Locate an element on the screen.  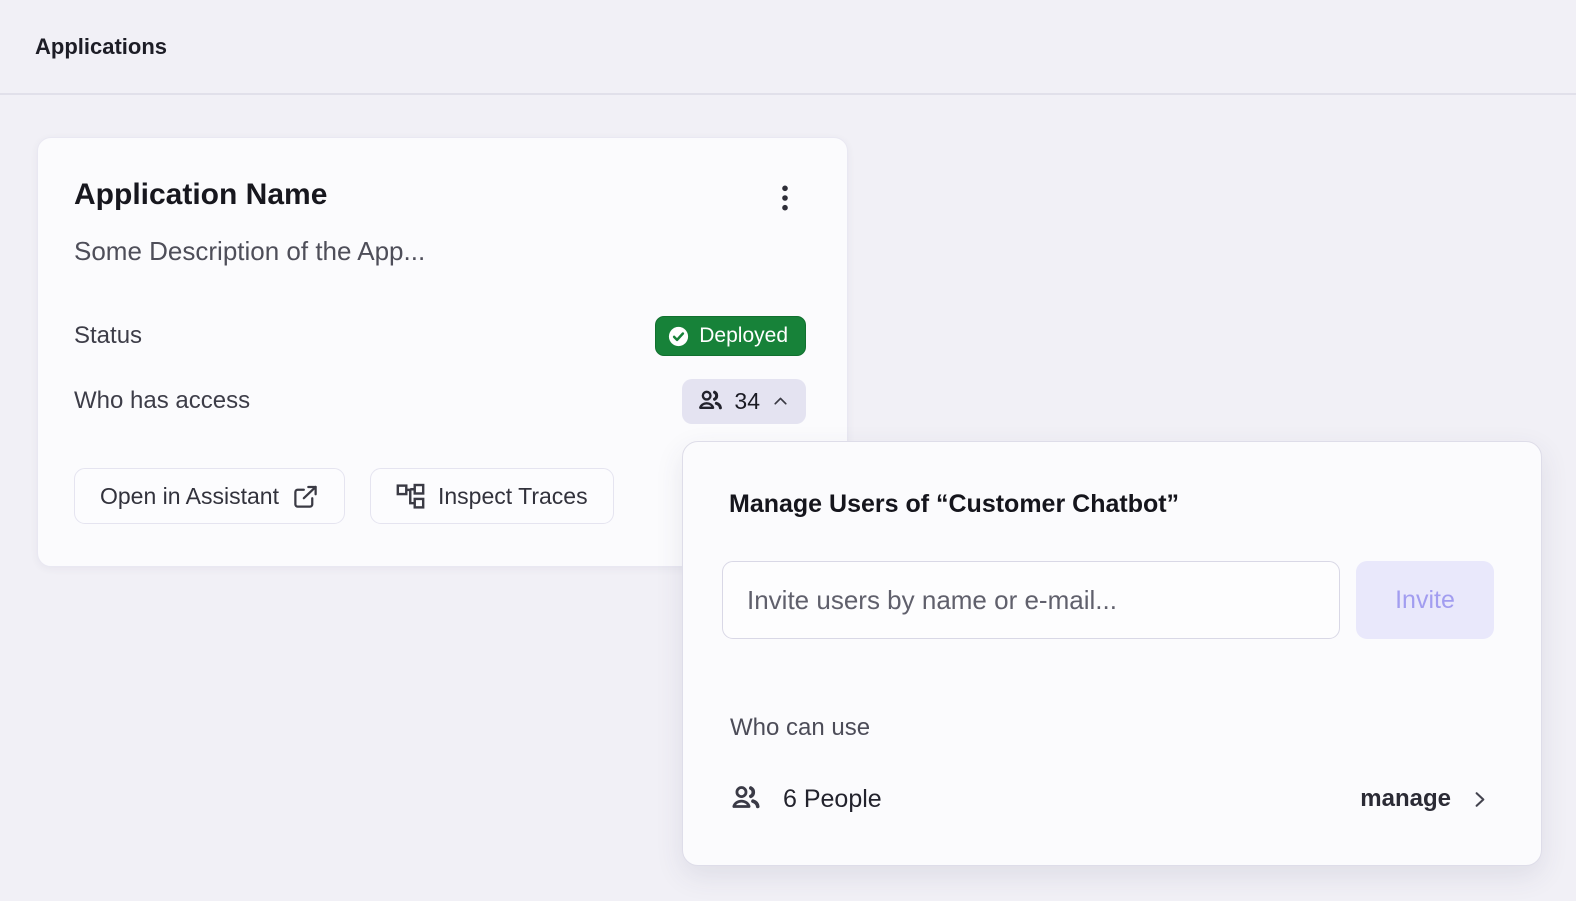
kebab-menu-button is located at coordinates (785, 198).